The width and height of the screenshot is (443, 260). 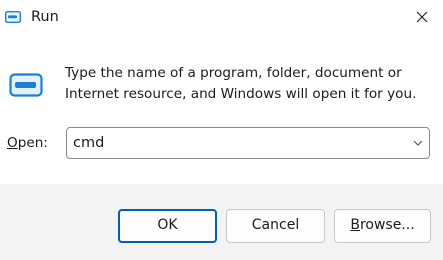 What do you see at coordinates (13, 17) in the screenshot?
I see `run-icon` at bounding box center [13, 17].